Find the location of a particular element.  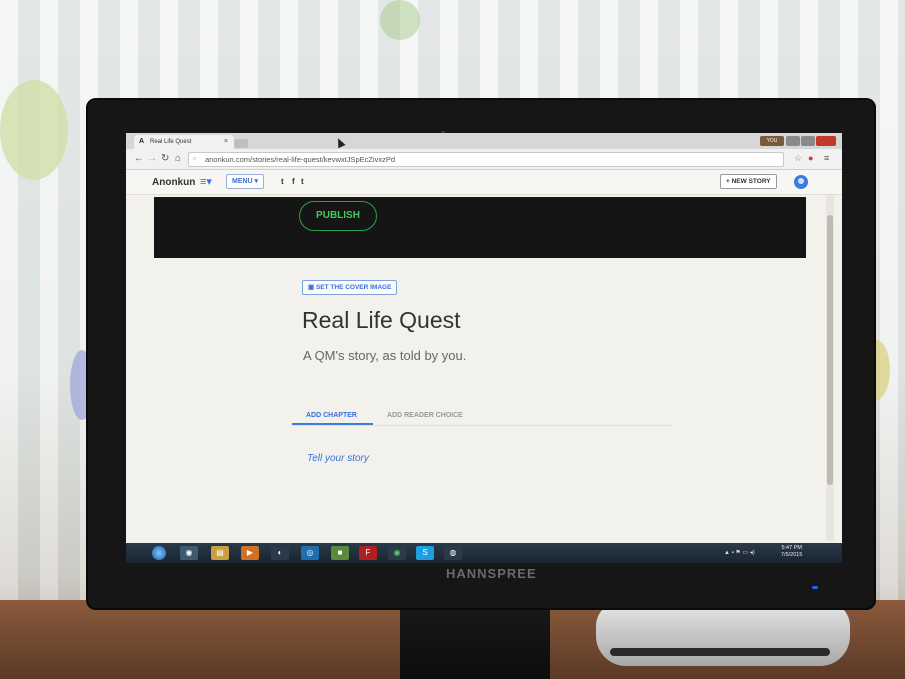

story-header-banner: PUBLISH is located at coordinates (480, 227).